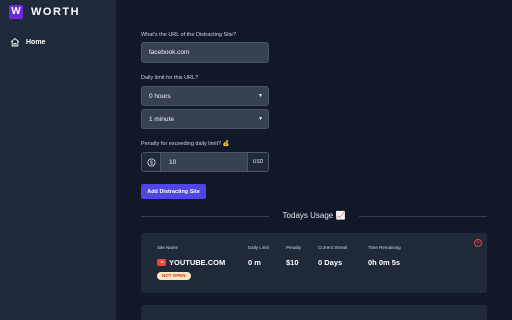 Image resolution: width=512 pixels, height=320 pixels. Describe the element at coordinates (160, 96) in the screenshot. I see `hours-value: 0 hours` at that location.